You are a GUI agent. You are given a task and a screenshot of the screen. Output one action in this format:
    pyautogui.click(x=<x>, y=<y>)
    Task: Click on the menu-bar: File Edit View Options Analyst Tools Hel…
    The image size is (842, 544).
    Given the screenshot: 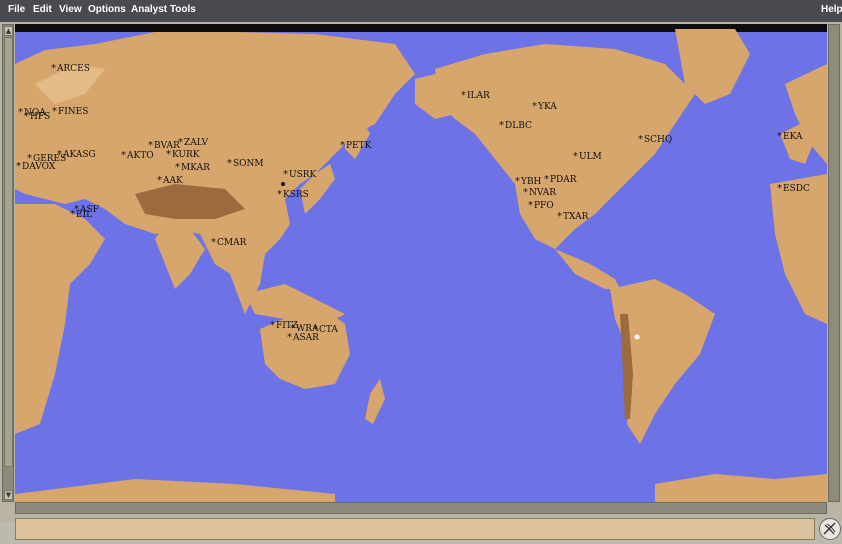 What is the action you would take?
    pyautogui.click(x=421, y=11)
    